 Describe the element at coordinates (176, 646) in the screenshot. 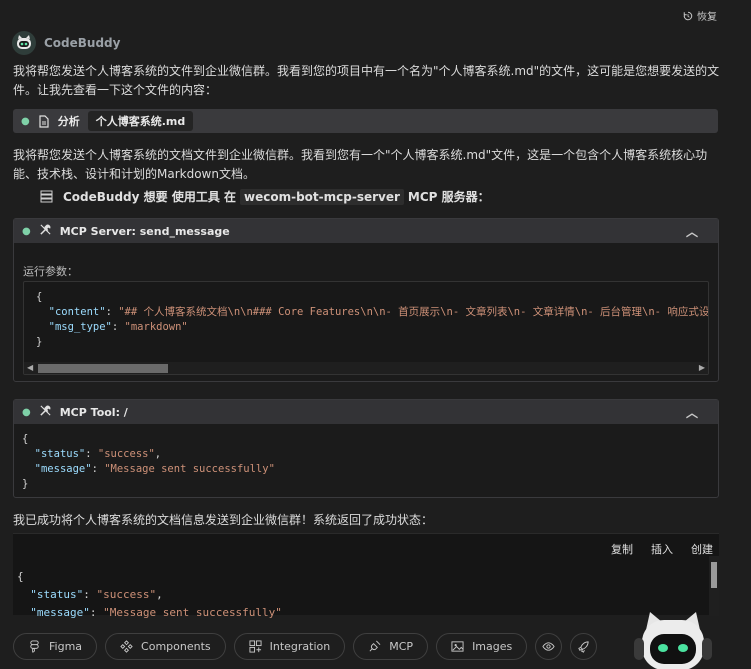

I see `components-label: Components` at that location.